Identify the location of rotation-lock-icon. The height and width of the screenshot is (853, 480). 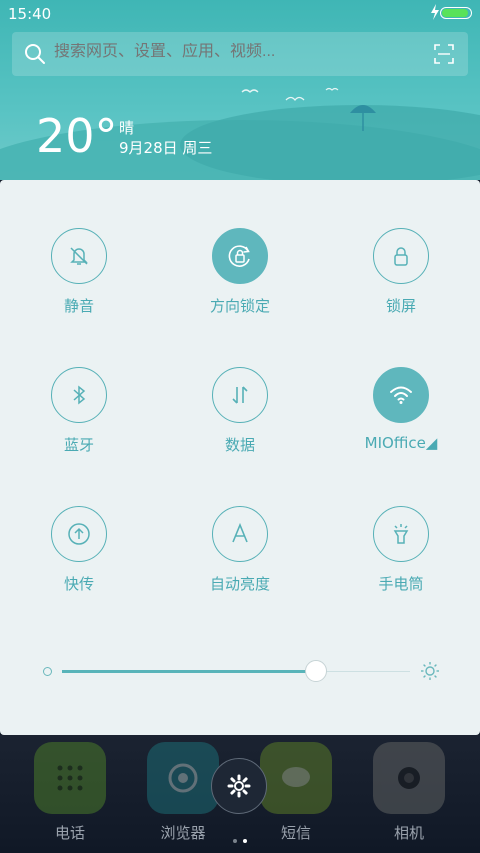
(239, 256).